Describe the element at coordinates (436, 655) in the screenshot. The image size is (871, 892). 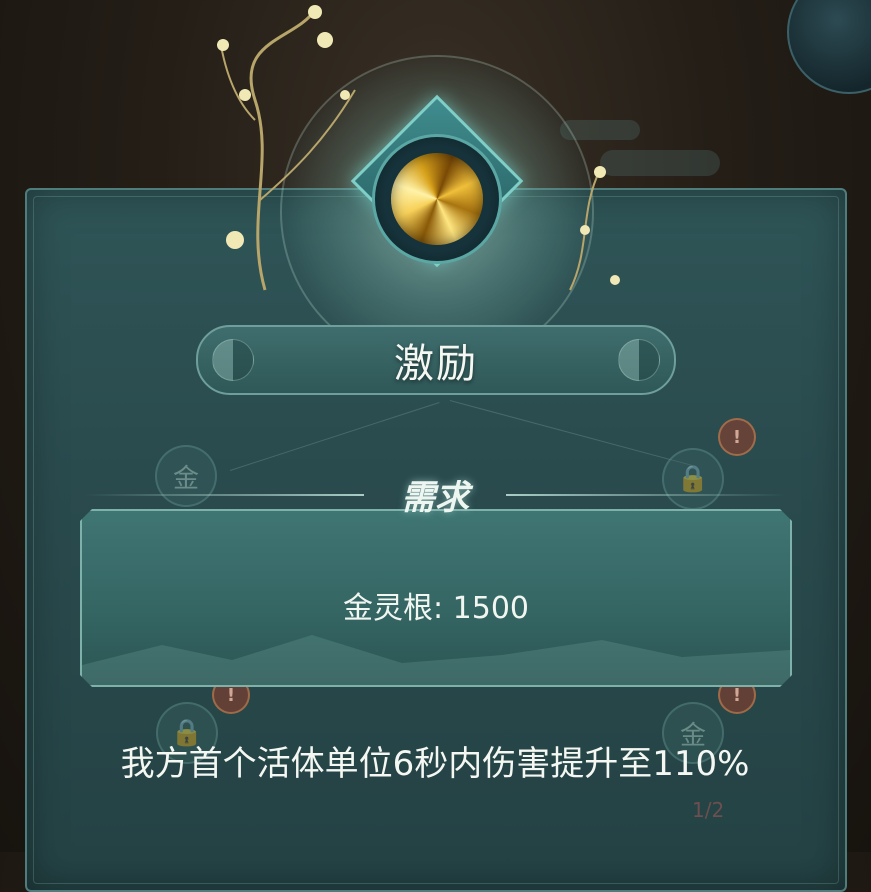
I see `mountain-decoration` at that location.